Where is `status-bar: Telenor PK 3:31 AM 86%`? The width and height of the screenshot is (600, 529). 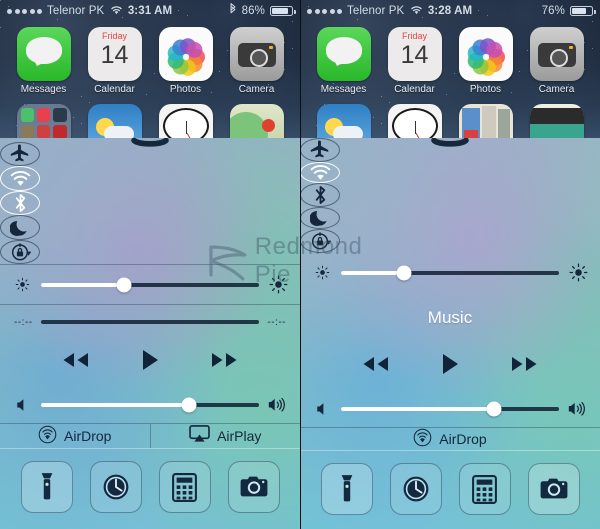 status-bar: Telenor PK 3:31 AM 86% is located at coordinates (150, 11).